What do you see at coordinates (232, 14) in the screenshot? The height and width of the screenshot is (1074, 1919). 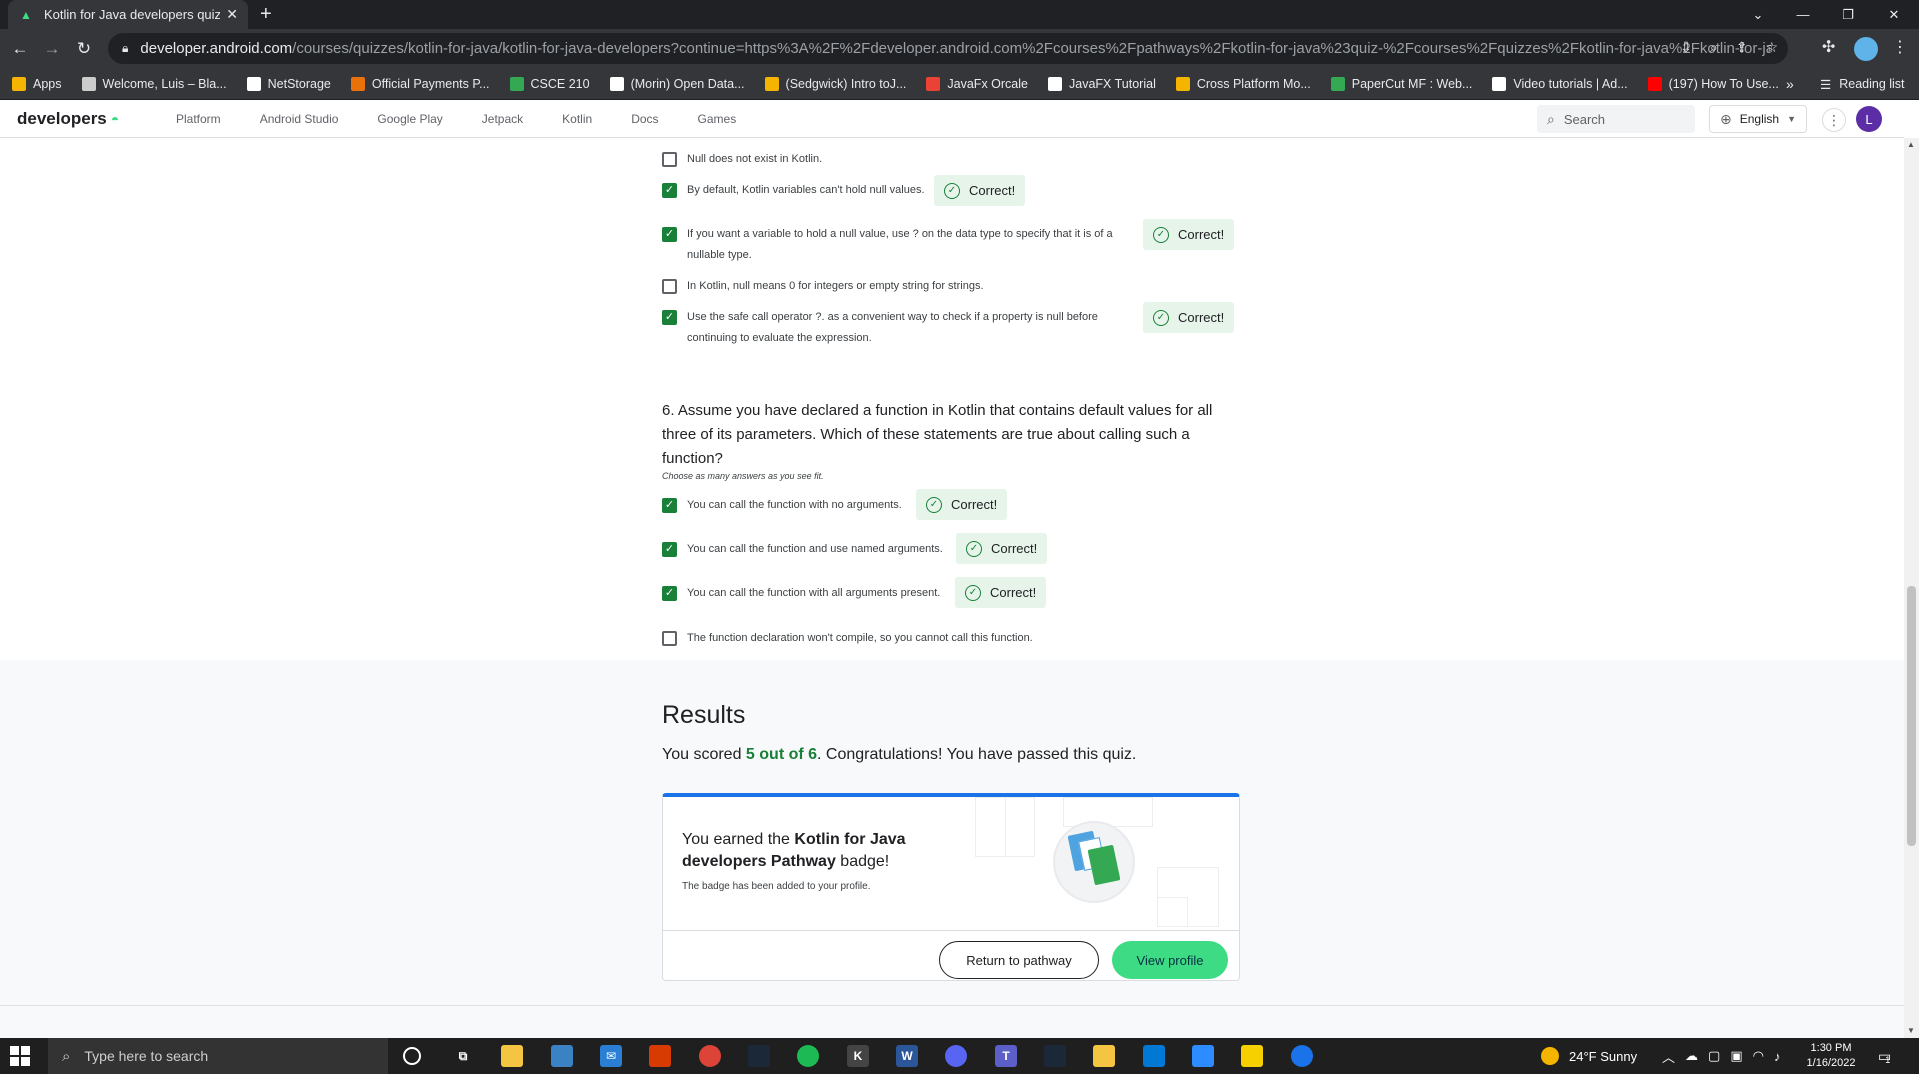 I see `close-tab-icon: ✕` at bounding box center [232, 14].